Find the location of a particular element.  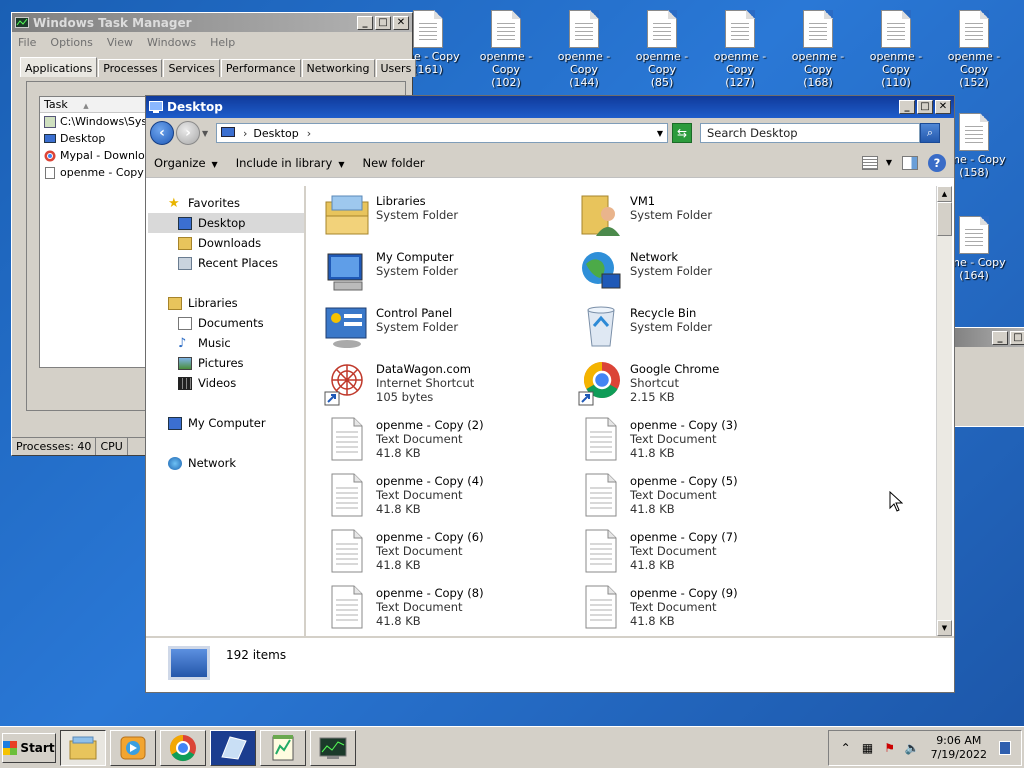

taskbar-notepad-button is located at coordinates (283, 747).